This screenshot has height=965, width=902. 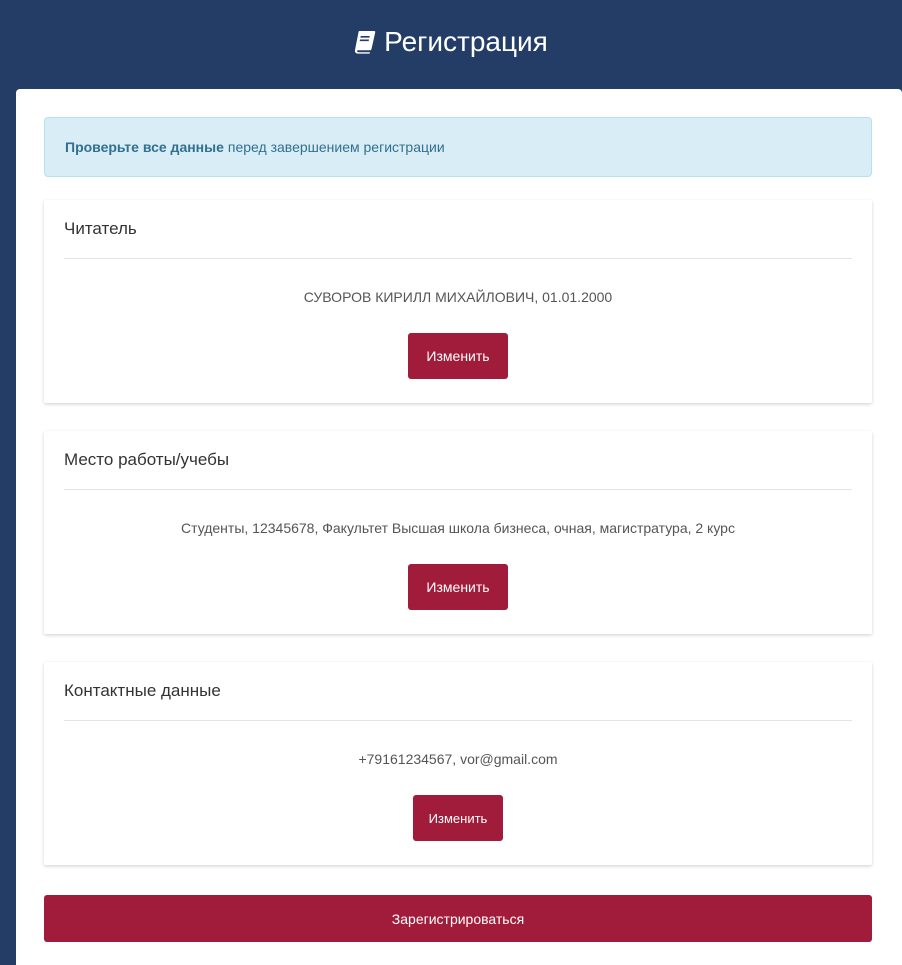 I want to click on page-header: Регистрация, so click(x=451, y=44).